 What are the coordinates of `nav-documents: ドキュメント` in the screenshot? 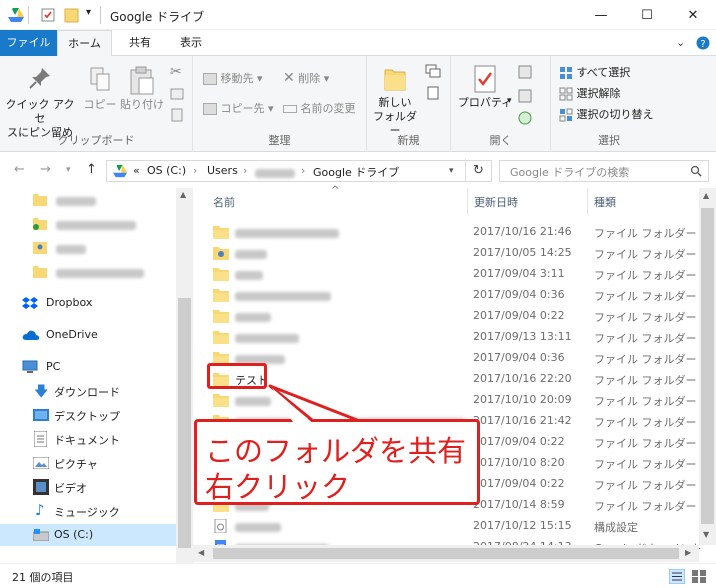 It's located at (88, 439).